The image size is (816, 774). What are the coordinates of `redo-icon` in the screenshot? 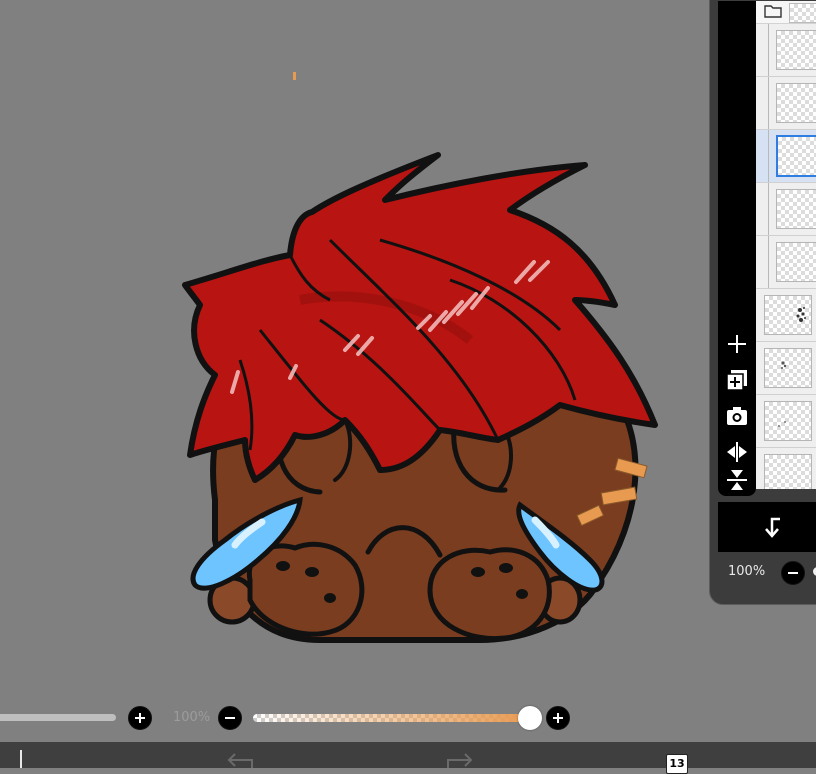 It's located at (460, 759).